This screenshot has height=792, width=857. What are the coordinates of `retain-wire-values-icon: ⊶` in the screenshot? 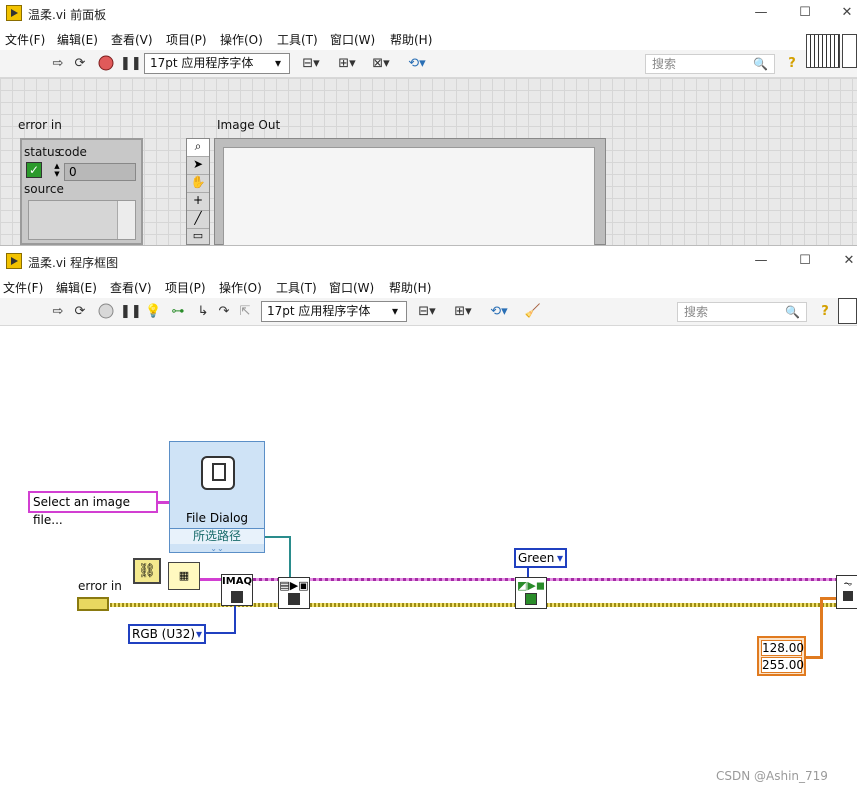 It's located at (178, 312).